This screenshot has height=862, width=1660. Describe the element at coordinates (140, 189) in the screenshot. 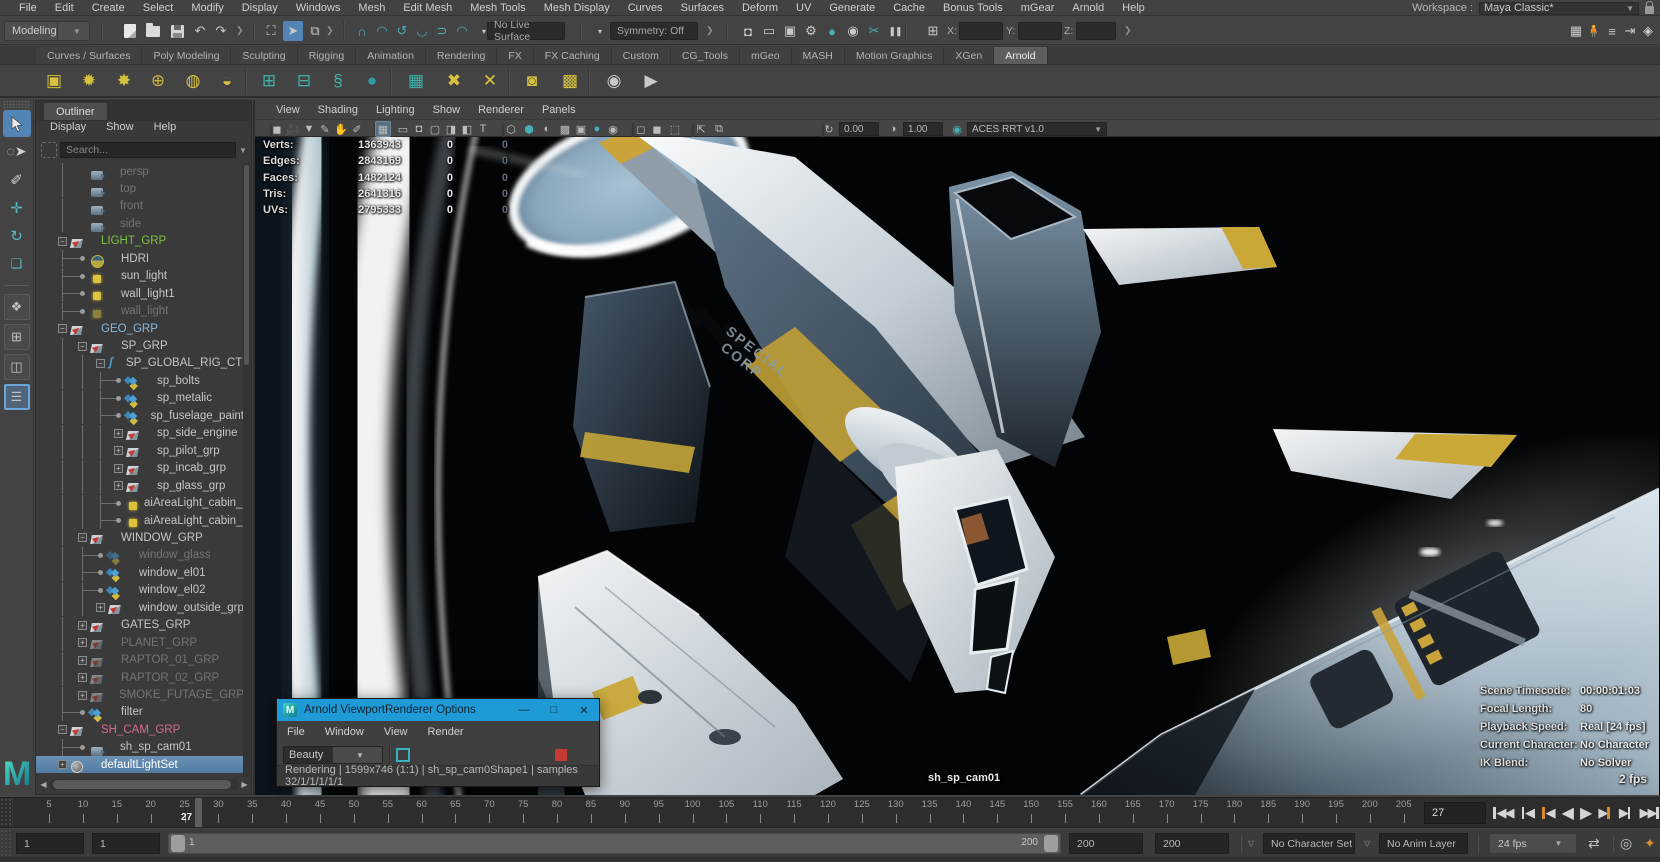

I see `outliner-item-top: top` at that location.